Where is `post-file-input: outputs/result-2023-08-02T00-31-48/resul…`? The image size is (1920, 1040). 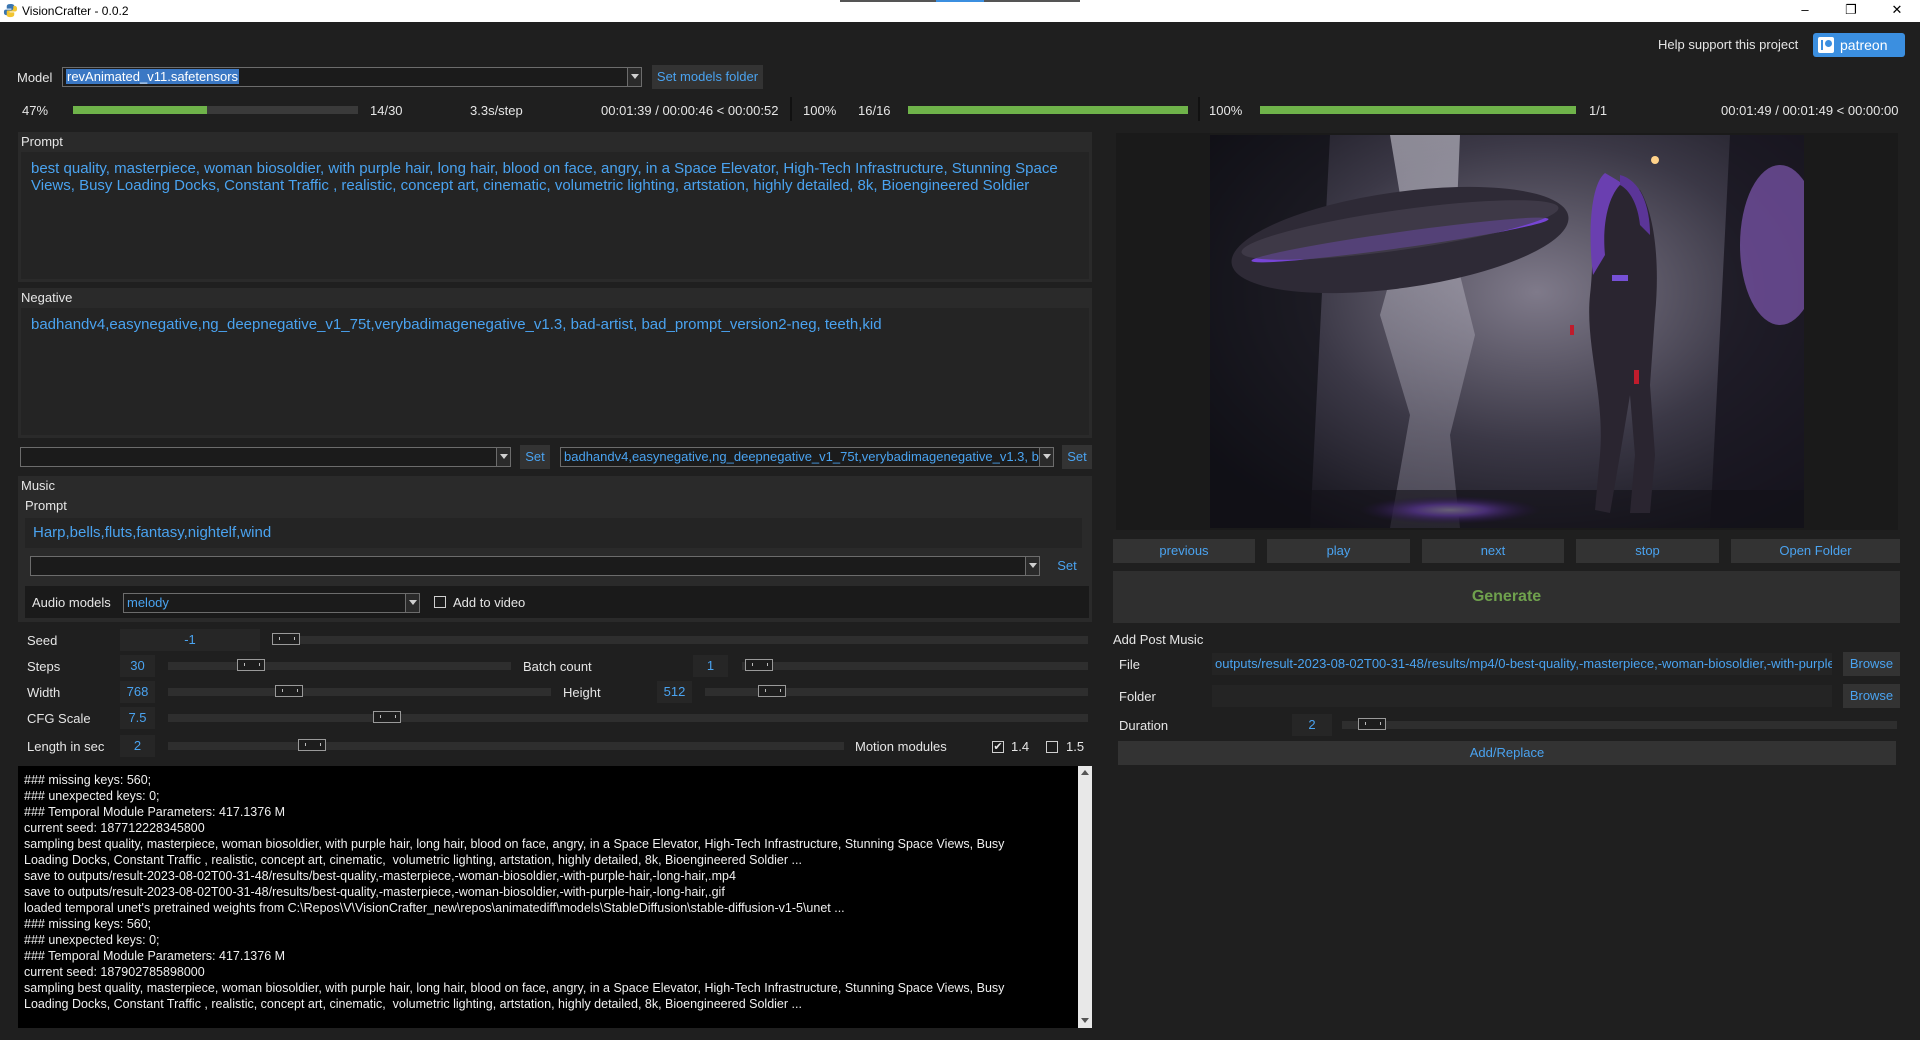
post-file-input: outputs/result-2023-08-02T00-31-48/resul… is located at coordinates (1522, 664).